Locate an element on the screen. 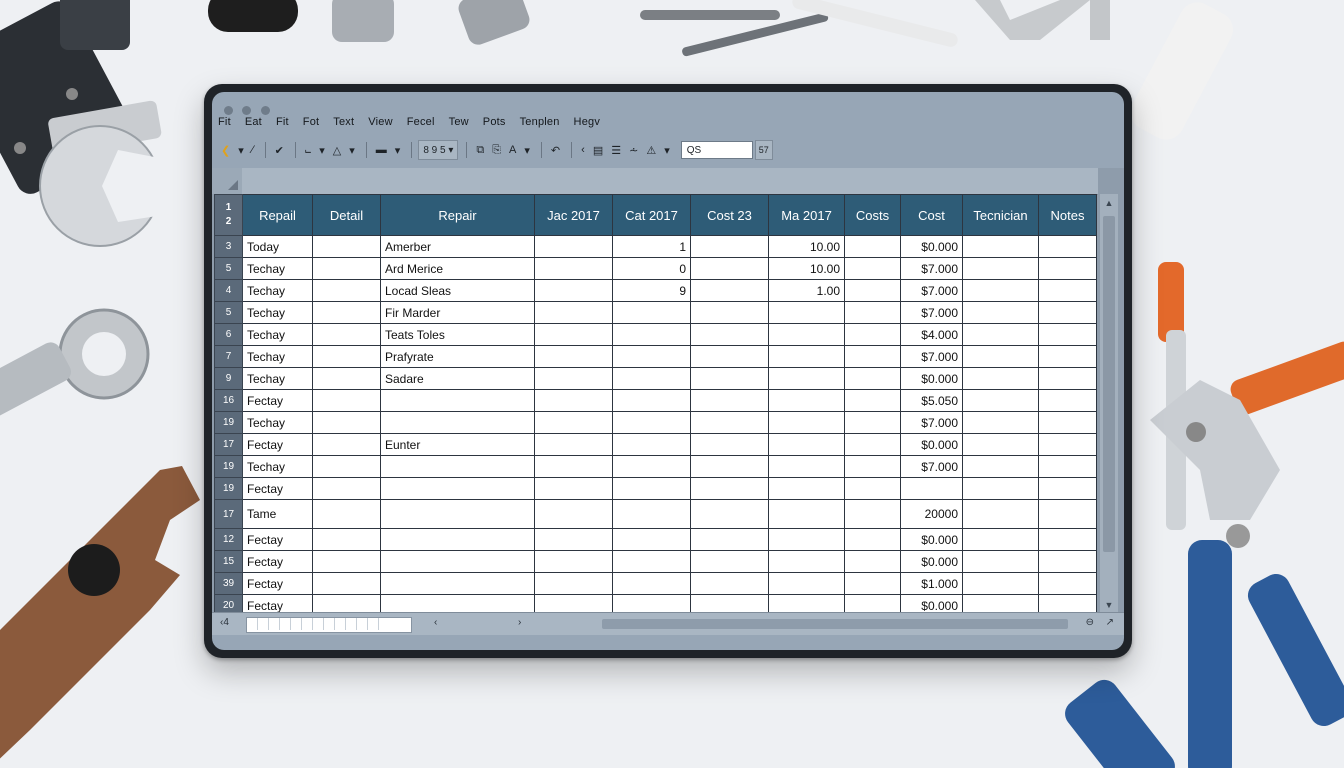  scroll-right-icon: › is located at coordinates (519, 622).